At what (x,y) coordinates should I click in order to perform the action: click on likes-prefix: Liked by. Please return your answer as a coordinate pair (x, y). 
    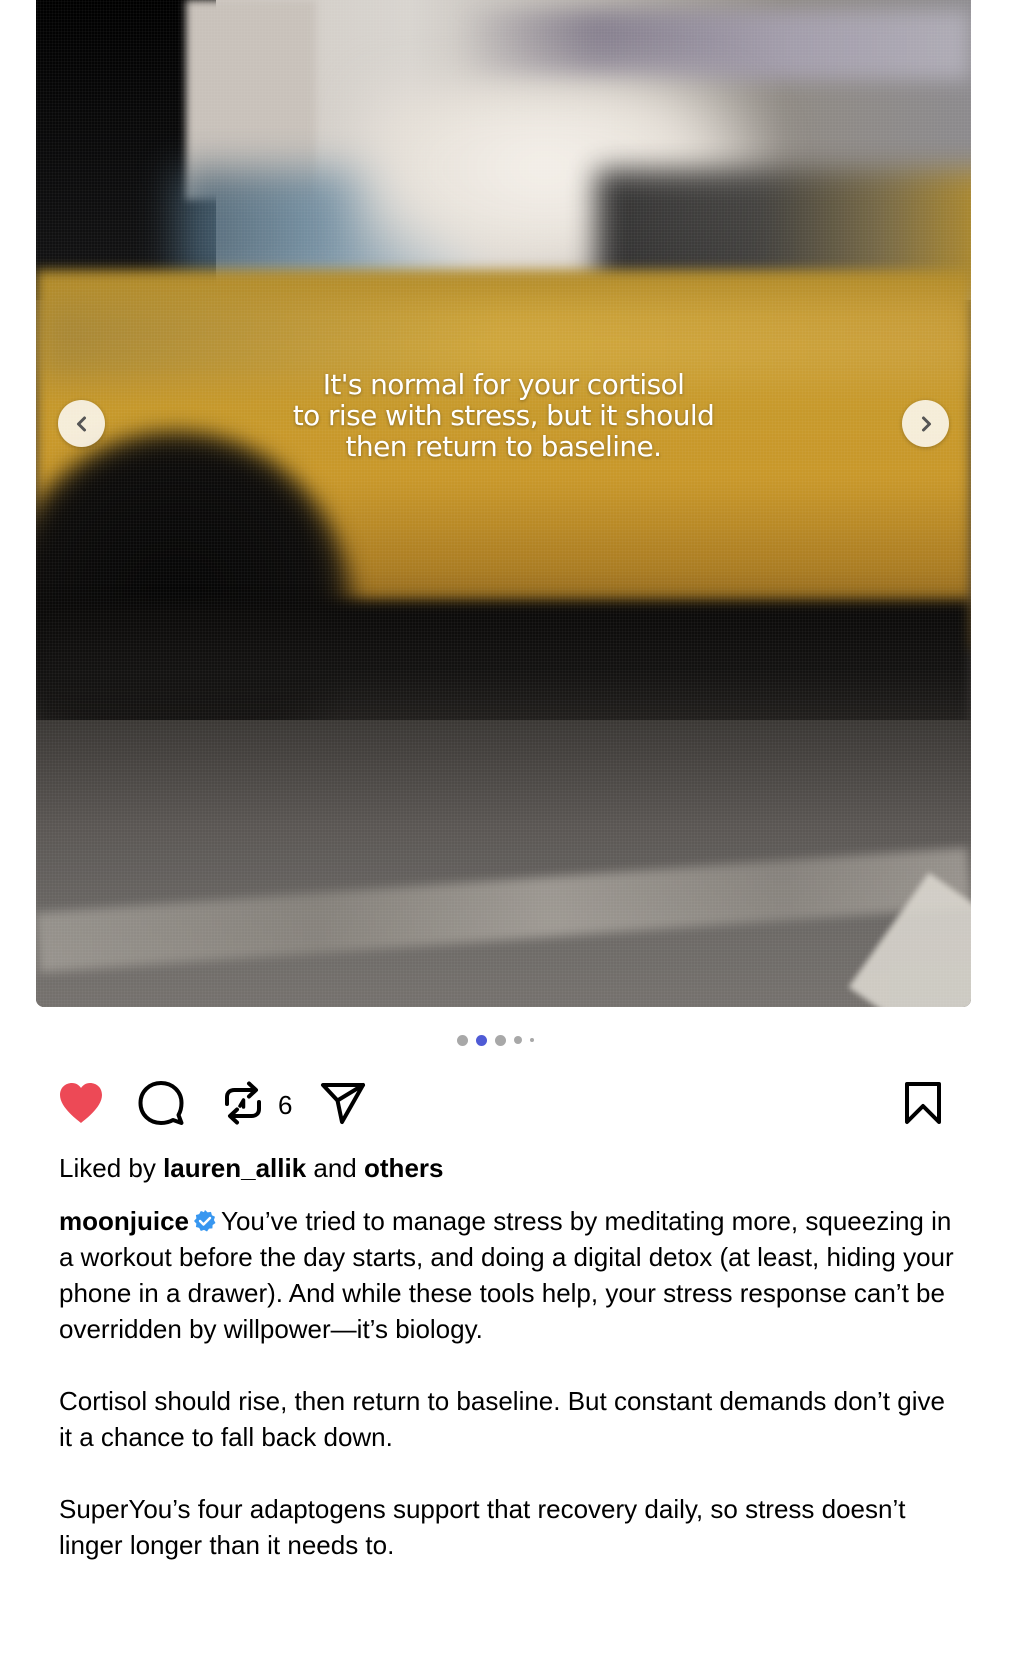
    Looking at the image, I should click on (107, 1168).